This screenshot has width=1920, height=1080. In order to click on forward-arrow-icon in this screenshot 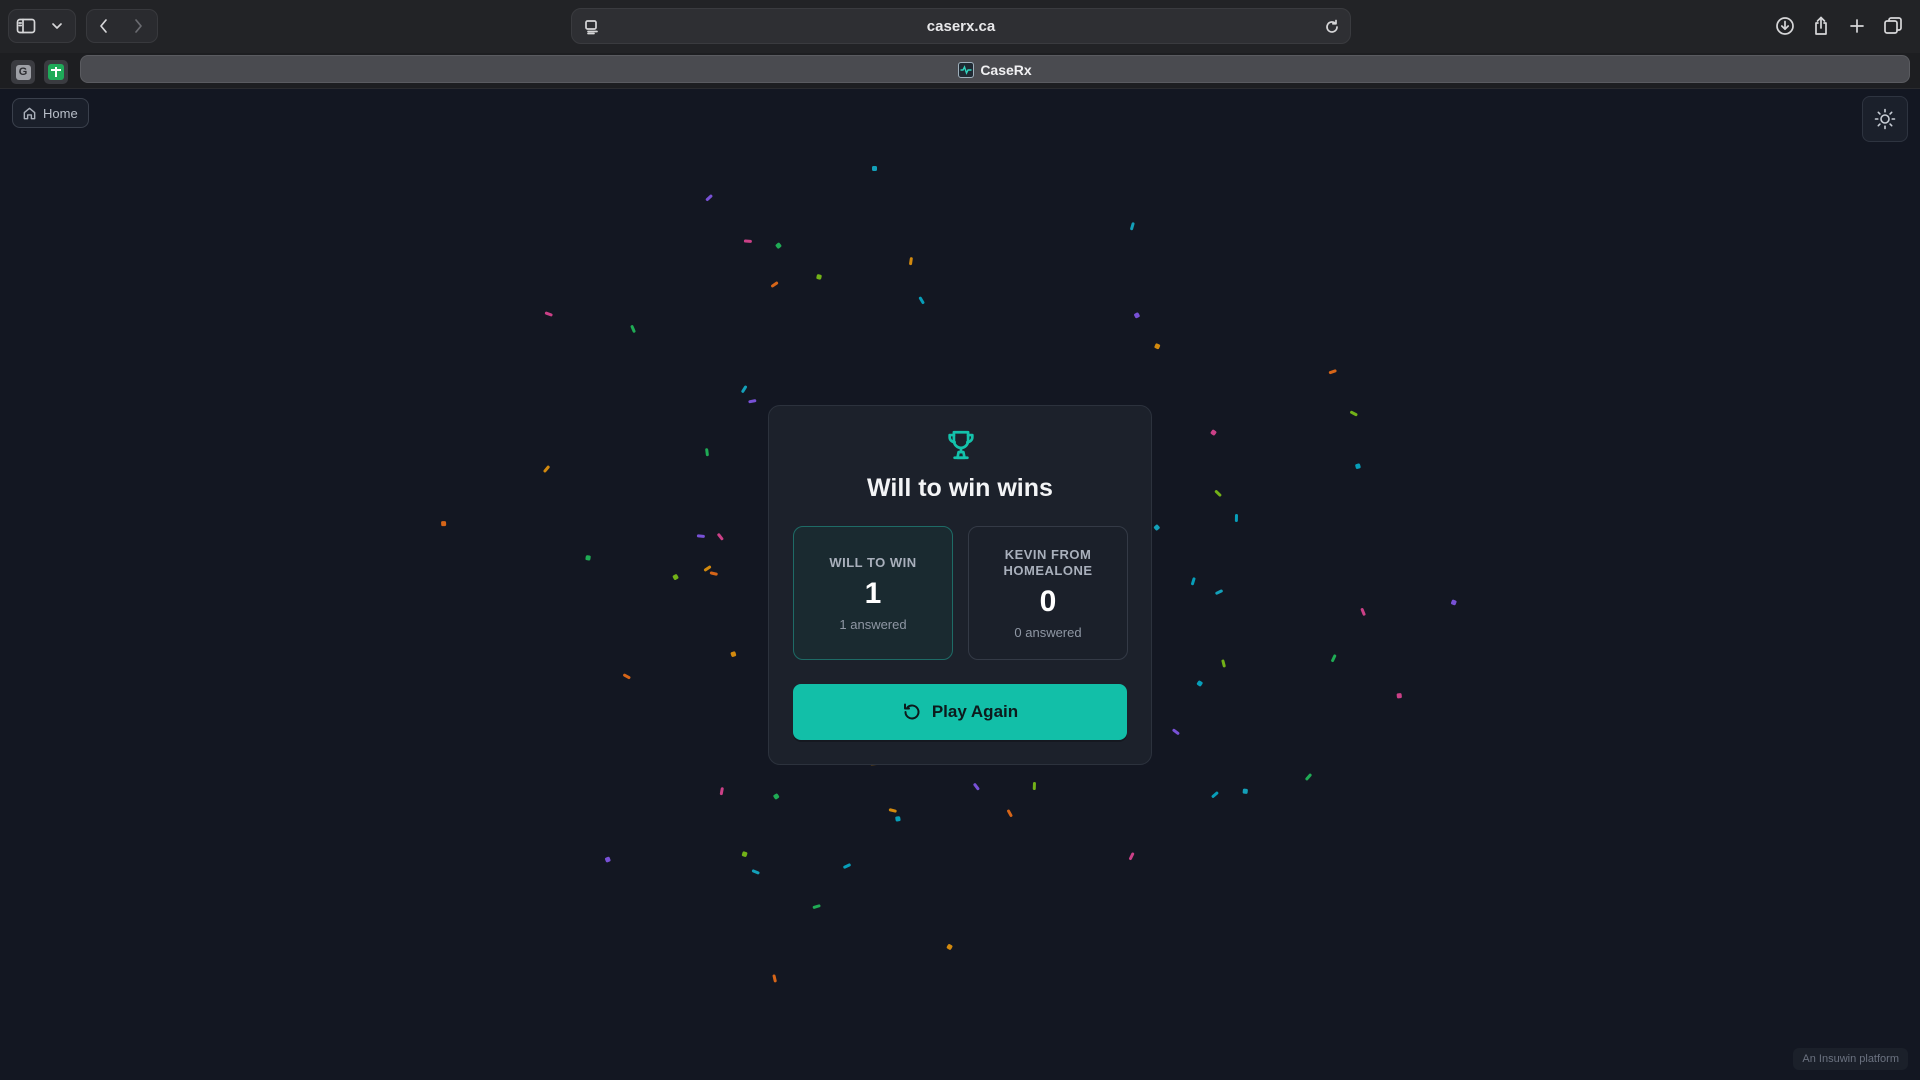, I will do `click(138, 26)`.